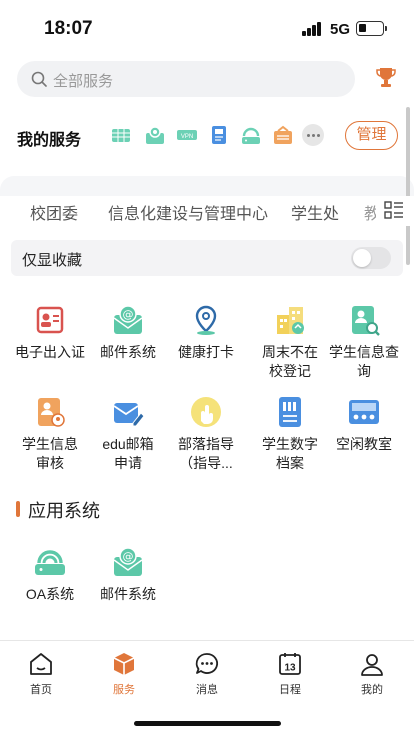 This screenshot has height=736, width=414. I want to click on trophy-icon, so click(386, 78).